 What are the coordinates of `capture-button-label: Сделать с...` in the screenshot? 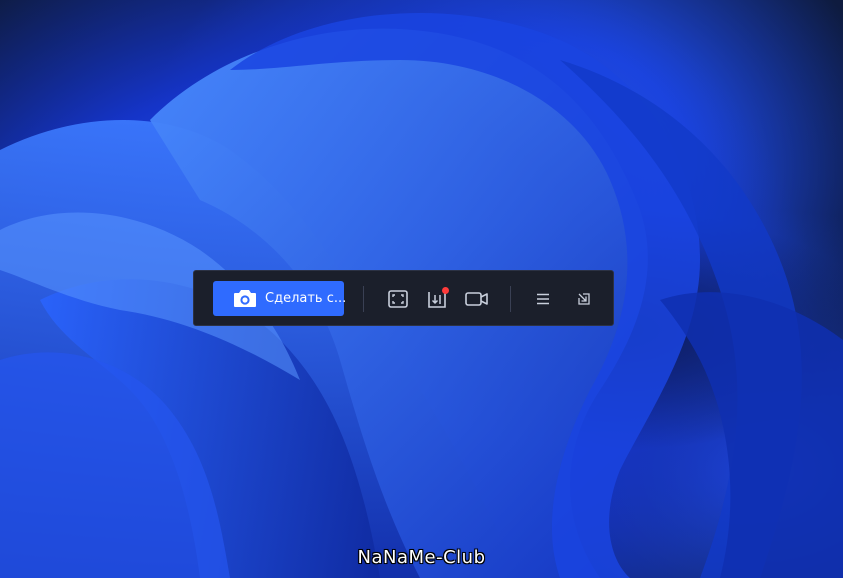 It's located at (306, 298).